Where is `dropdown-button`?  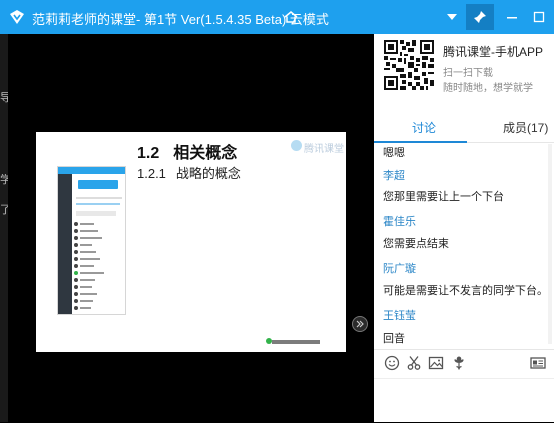
dropdown-button is located at coordinates (452, 17).